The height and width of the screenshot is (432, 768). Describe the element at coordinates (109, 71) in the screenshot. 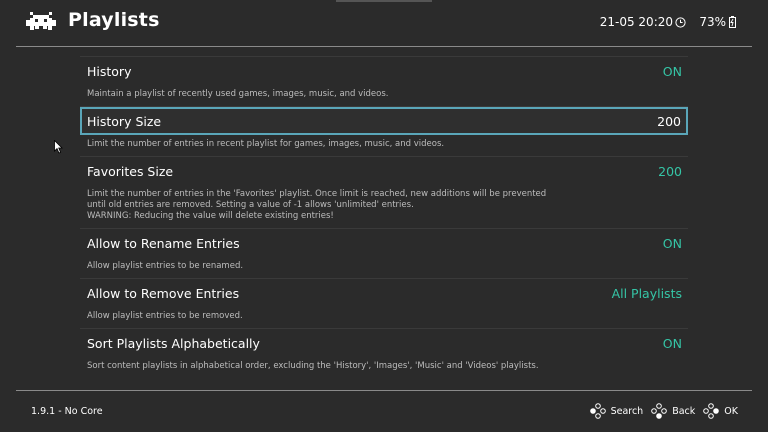

I see `setting-label: History` at that location.